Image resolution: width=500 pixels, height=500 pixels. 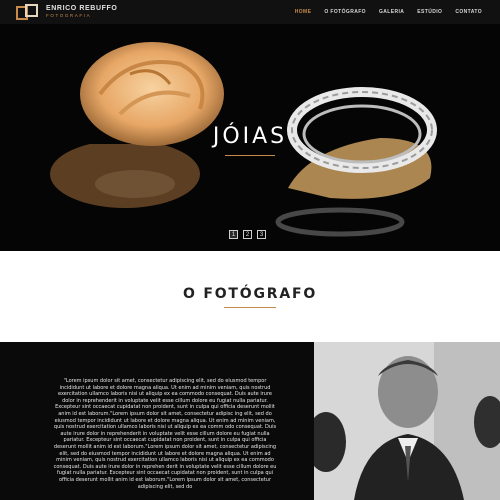 I want to click on slide-2-button: 2, so click(x=247, y=234).